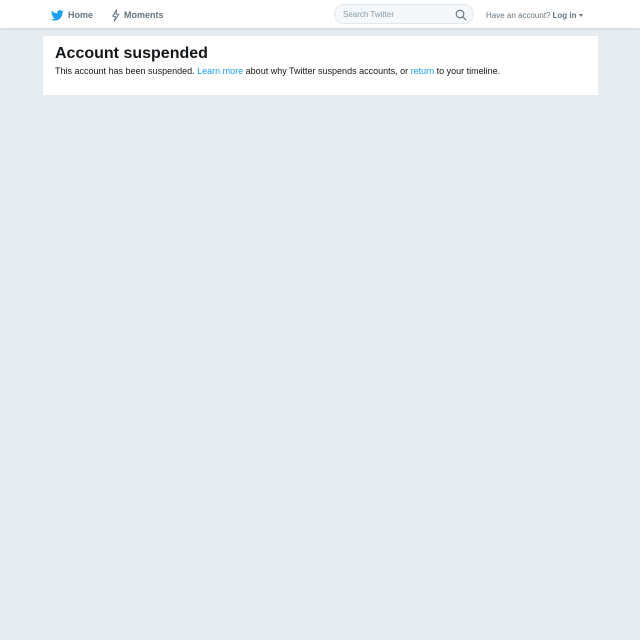 This screenshot has height=640, width=640. Describe the element at coordinates (397, 14) in the screenshot. I see `search-input` at that location.